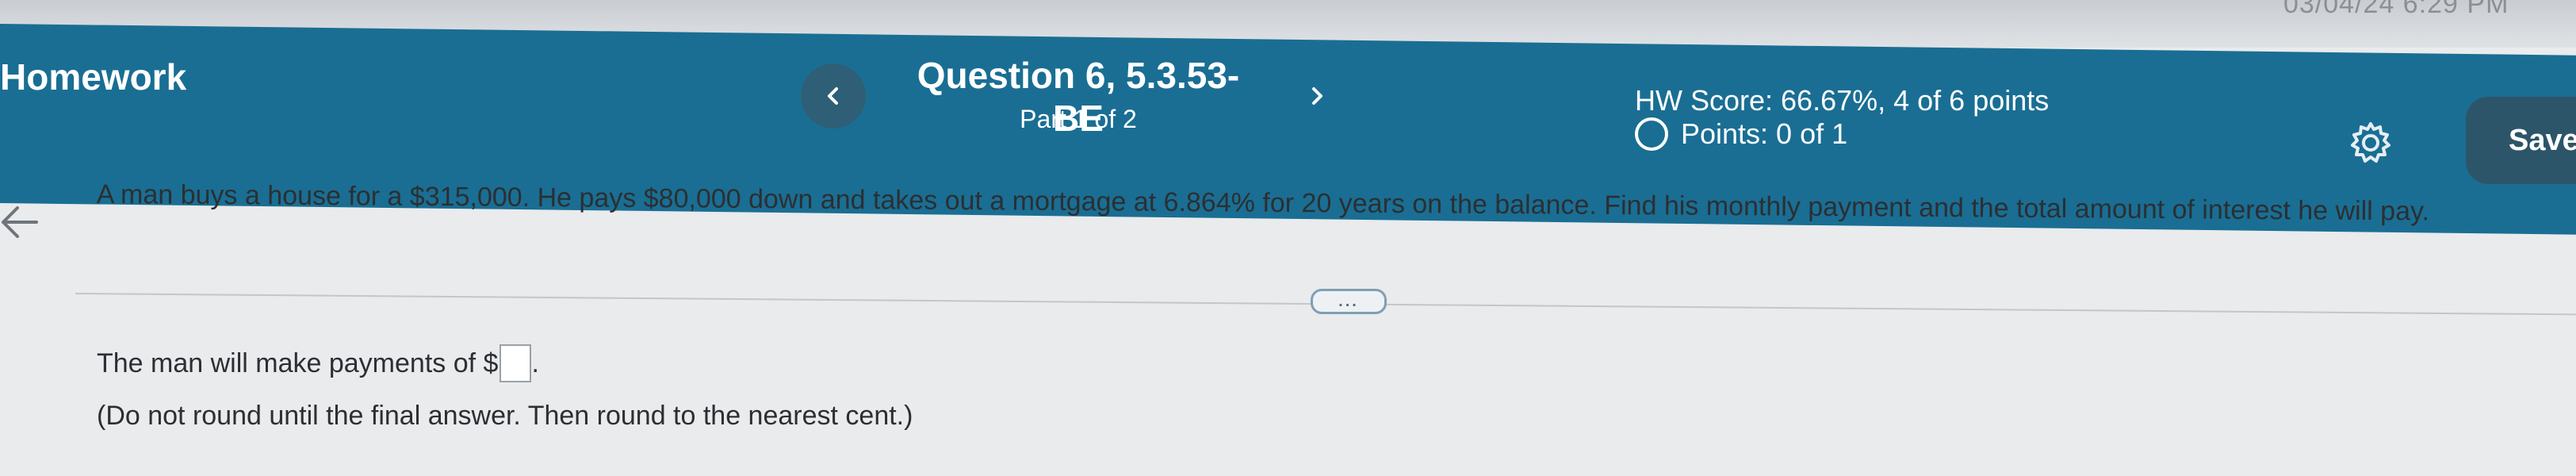  I want to click on settings-button, so click(2370, 143).